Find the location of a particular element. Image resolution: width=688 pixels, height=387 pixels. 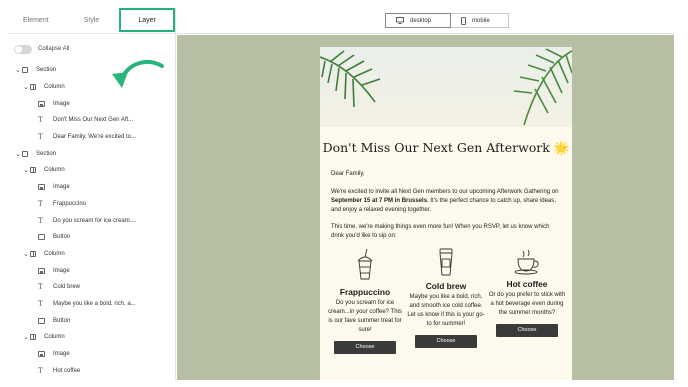

drink-title: Hot coffee is located at coordinates (527, 284).